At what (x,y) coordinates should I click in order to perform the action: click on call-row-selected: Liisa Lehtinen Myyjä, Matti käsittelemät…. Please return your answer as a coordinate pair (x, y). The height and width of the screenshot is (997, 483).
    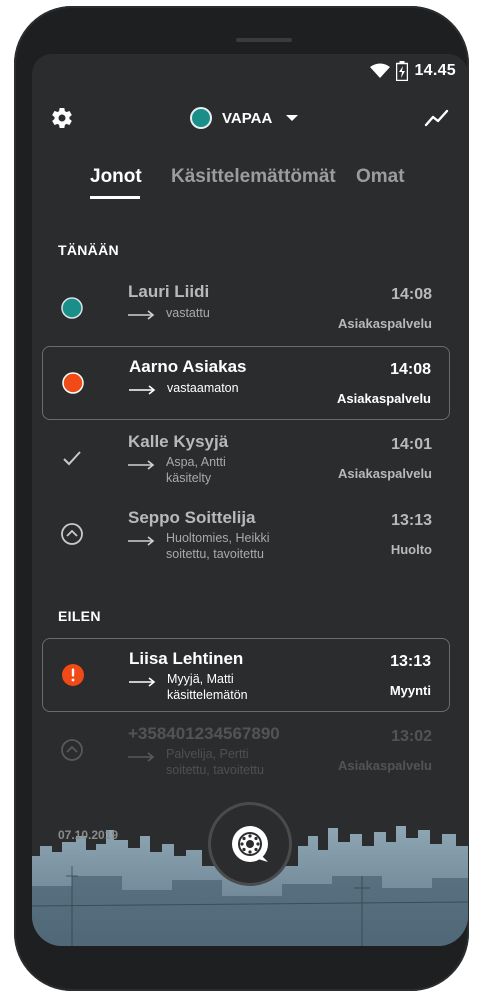
    Looking at the image, I should click on (246, 675).